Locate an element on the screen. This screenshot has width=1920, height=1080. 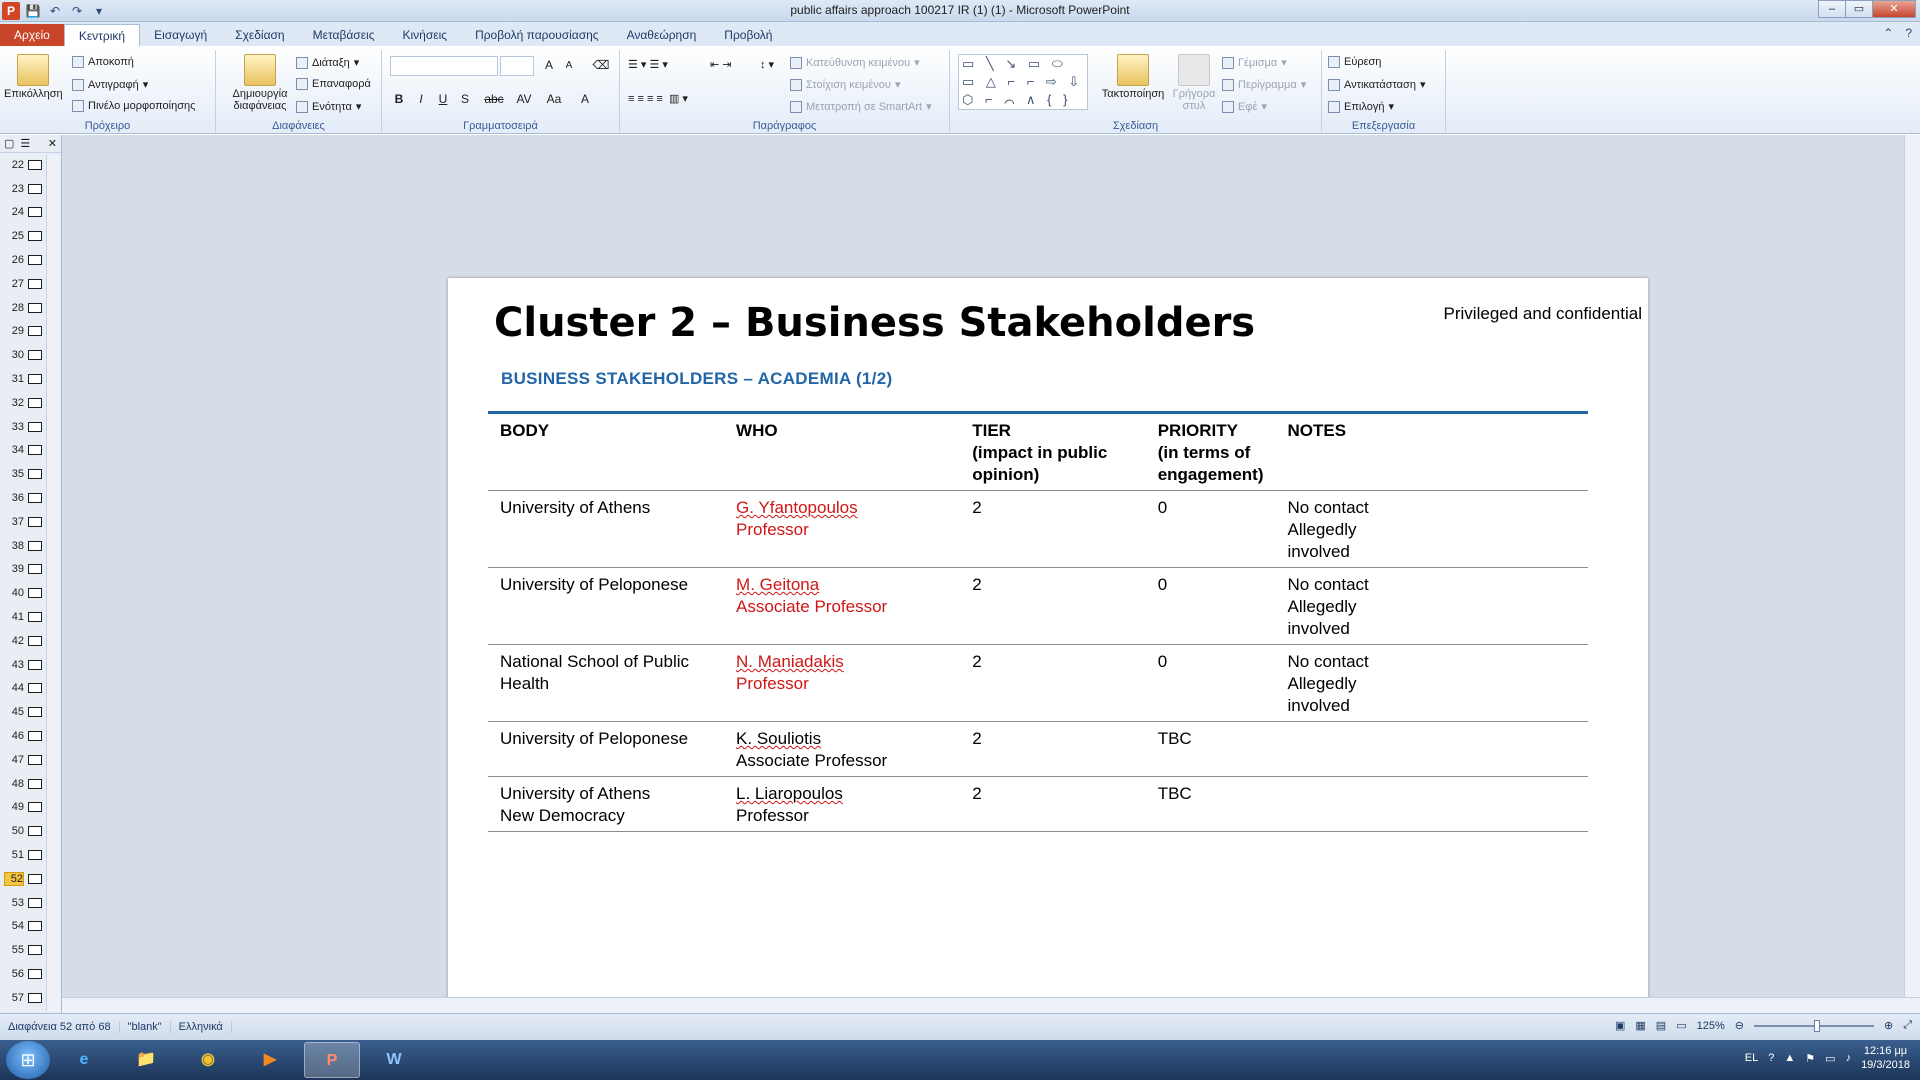
font-color-button: A is located at coordinates (585, 99).